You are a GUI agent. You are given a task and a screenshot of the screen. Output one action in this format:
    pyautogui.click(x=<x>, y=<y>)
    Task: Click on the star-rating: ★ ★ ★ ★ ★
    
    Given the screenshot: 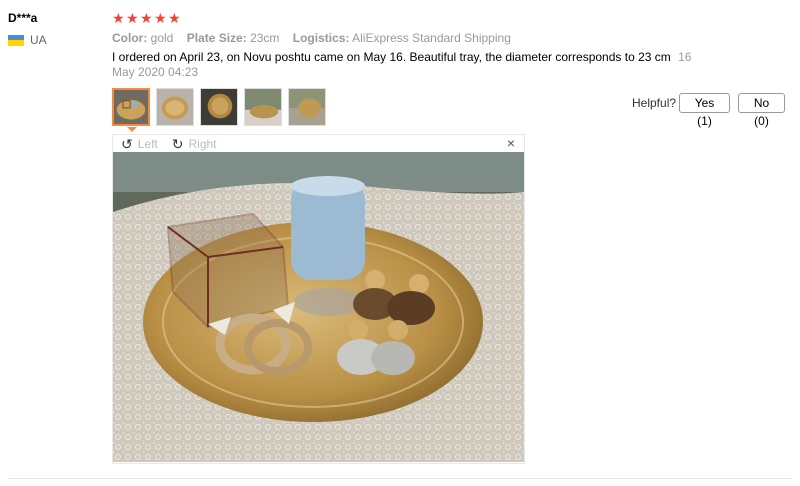 What is the action you would take?
    pyautogui.click(x=146, y=18)
    